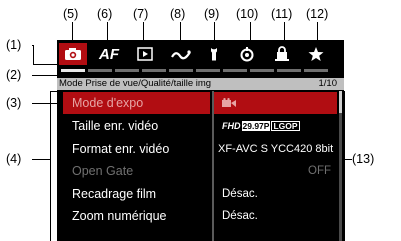 The height and width of the screenshot is (241, 401). I want to click on column-divider, so click(213, 166).